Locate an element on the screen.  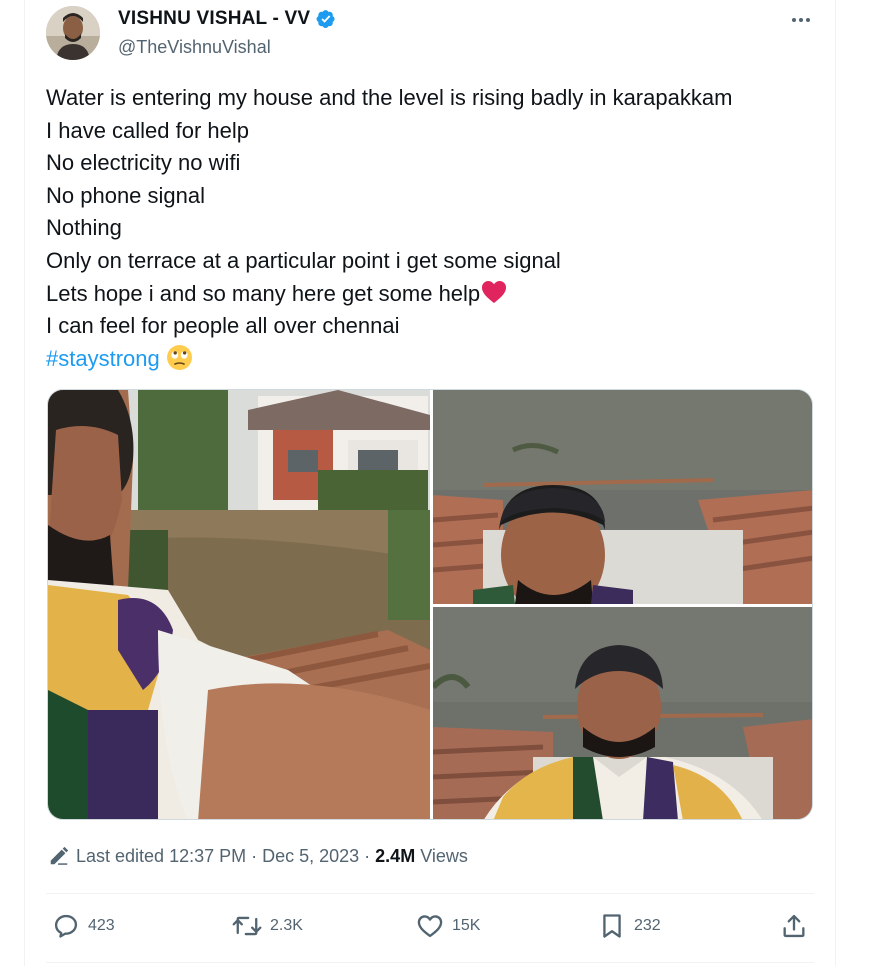
media-image-rooftop-bottom is located at coordinates (622, 713).